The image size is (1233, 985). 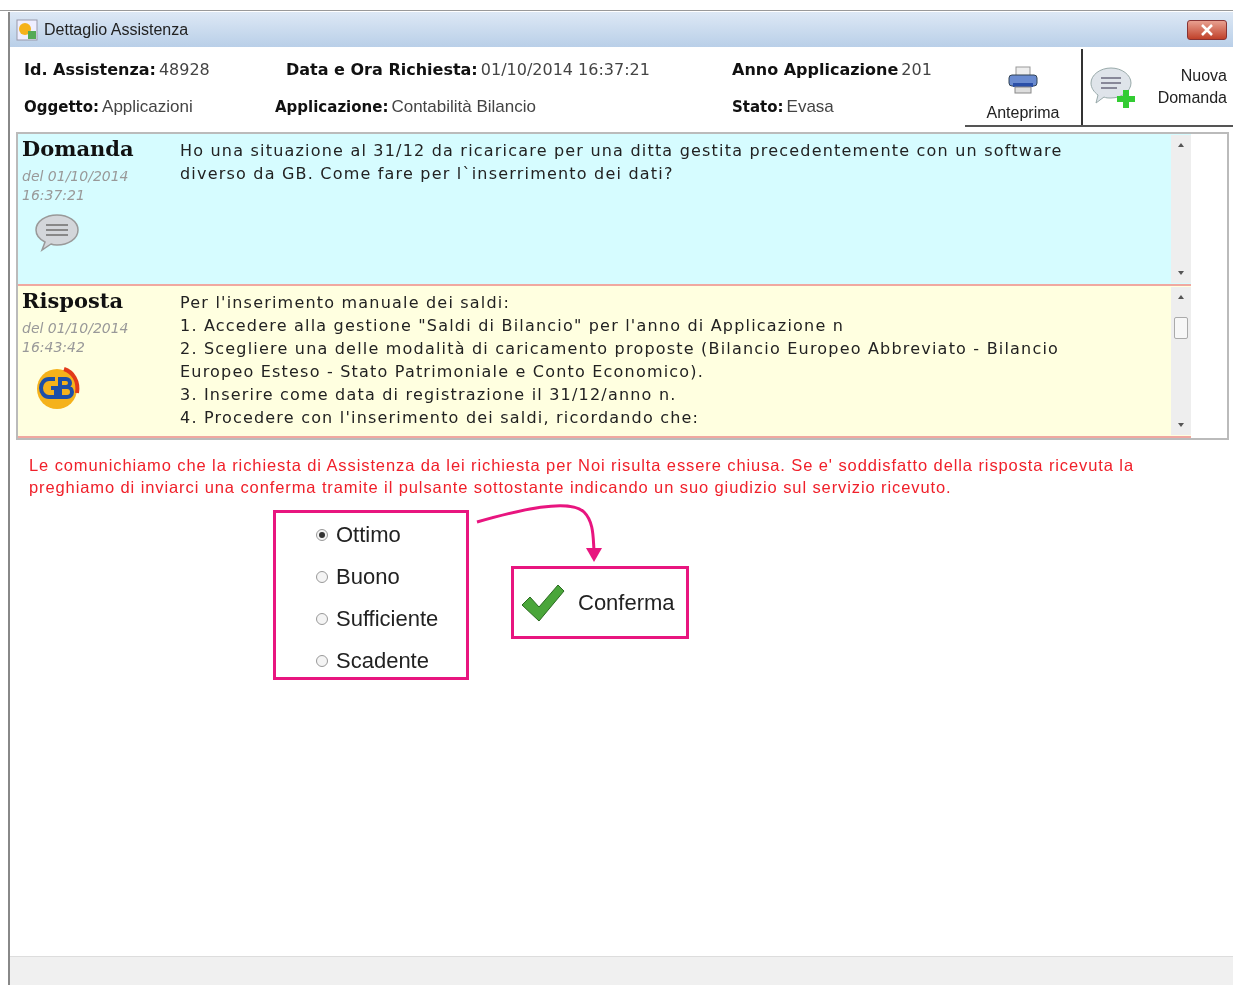 I want to click on message-text: Per l'inserimento manuale dei saldi:, so click(x=346, y=303).